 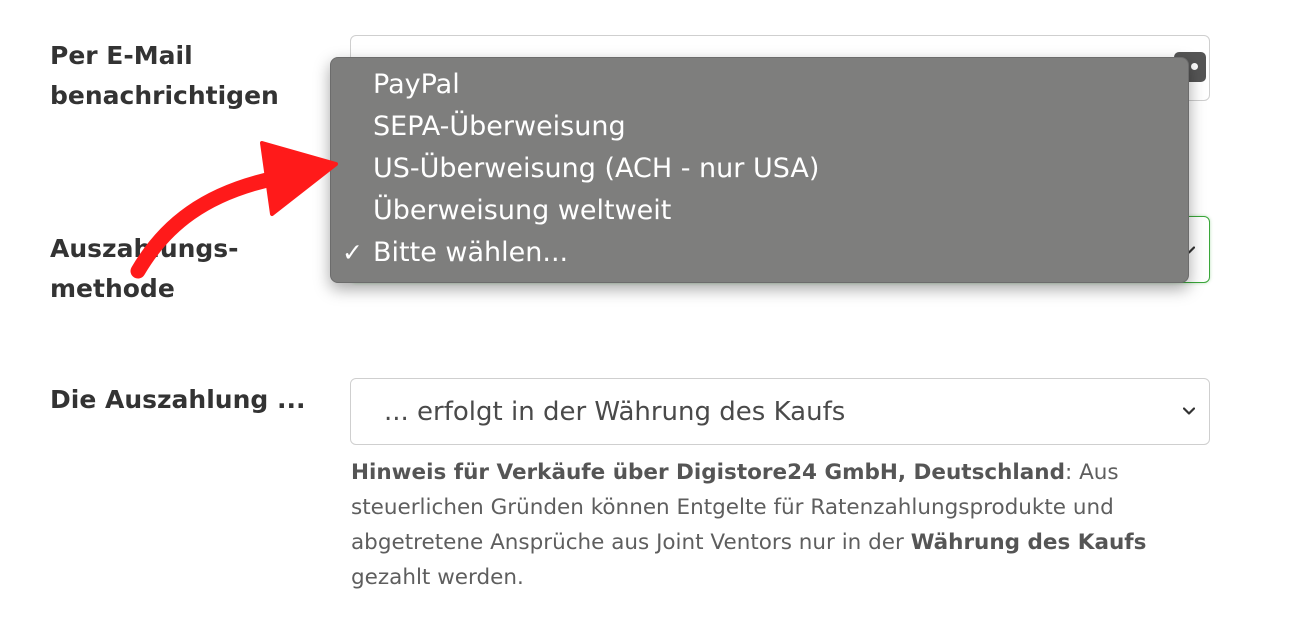 I want to click on dropdown-option-worldwide: Überweisung weltweit, so click(x=759, y=211).